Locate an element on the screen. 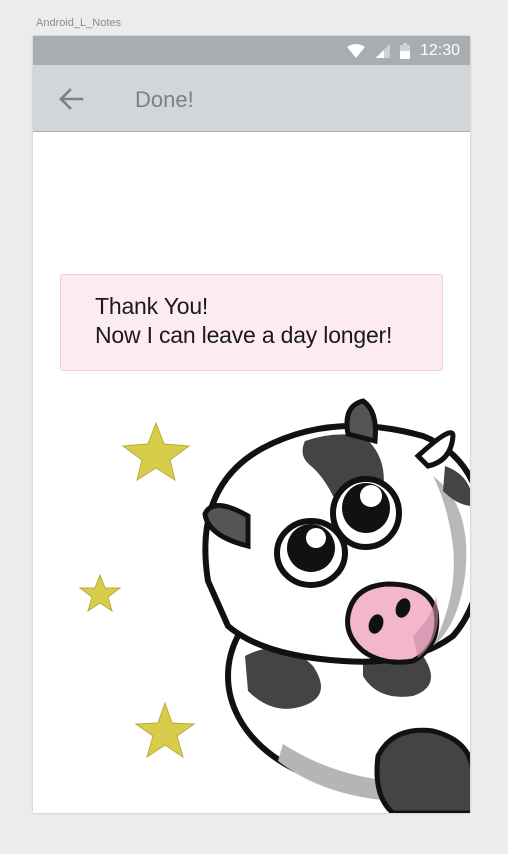 Image resolution: width=508 pixels, height=854 pixels. arrow-left-icon is located at coordinates (71, 99).